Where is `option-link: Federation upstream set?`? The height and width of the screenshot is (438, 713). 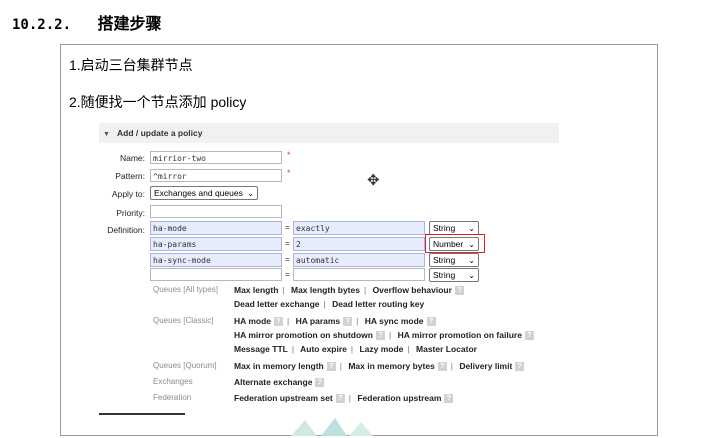
option-link: Federation upstream set? is located at coordinates (289, 398).